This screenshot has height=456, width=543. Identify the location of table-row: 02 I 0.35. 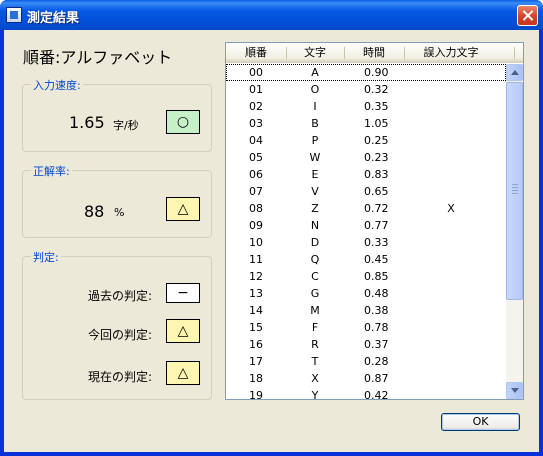
(366, 106).